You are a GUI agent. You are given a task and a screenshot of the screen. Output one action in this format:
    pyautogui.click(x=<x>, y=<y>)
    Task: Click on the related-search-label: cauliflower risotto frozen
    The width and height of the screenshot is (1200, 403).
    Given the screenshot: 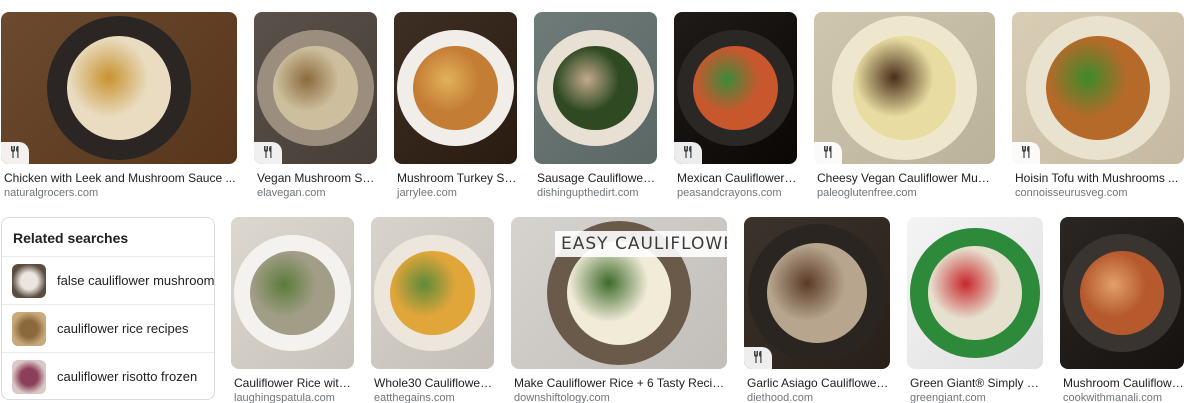 What is the action you would take?
    pyautogui.click(x=127, y=376)
    